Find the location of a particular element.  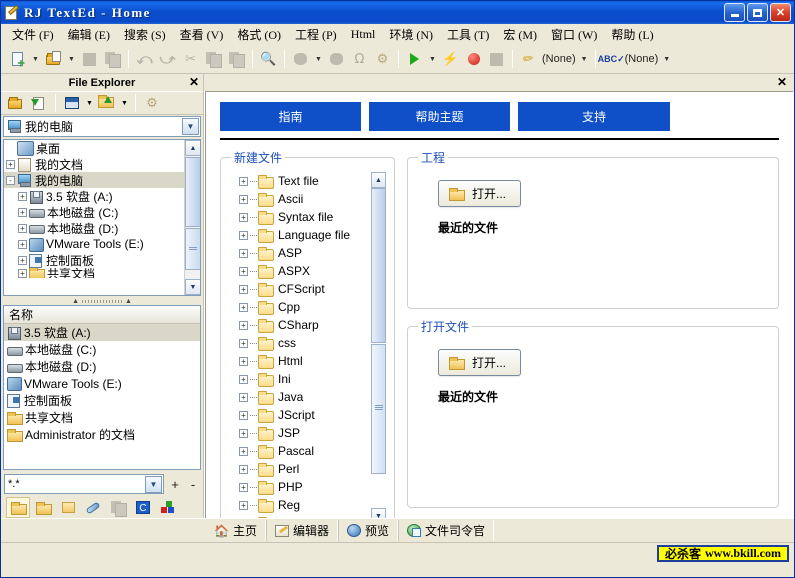

new-file-item: + Reg is located at coordinates (307, 505).